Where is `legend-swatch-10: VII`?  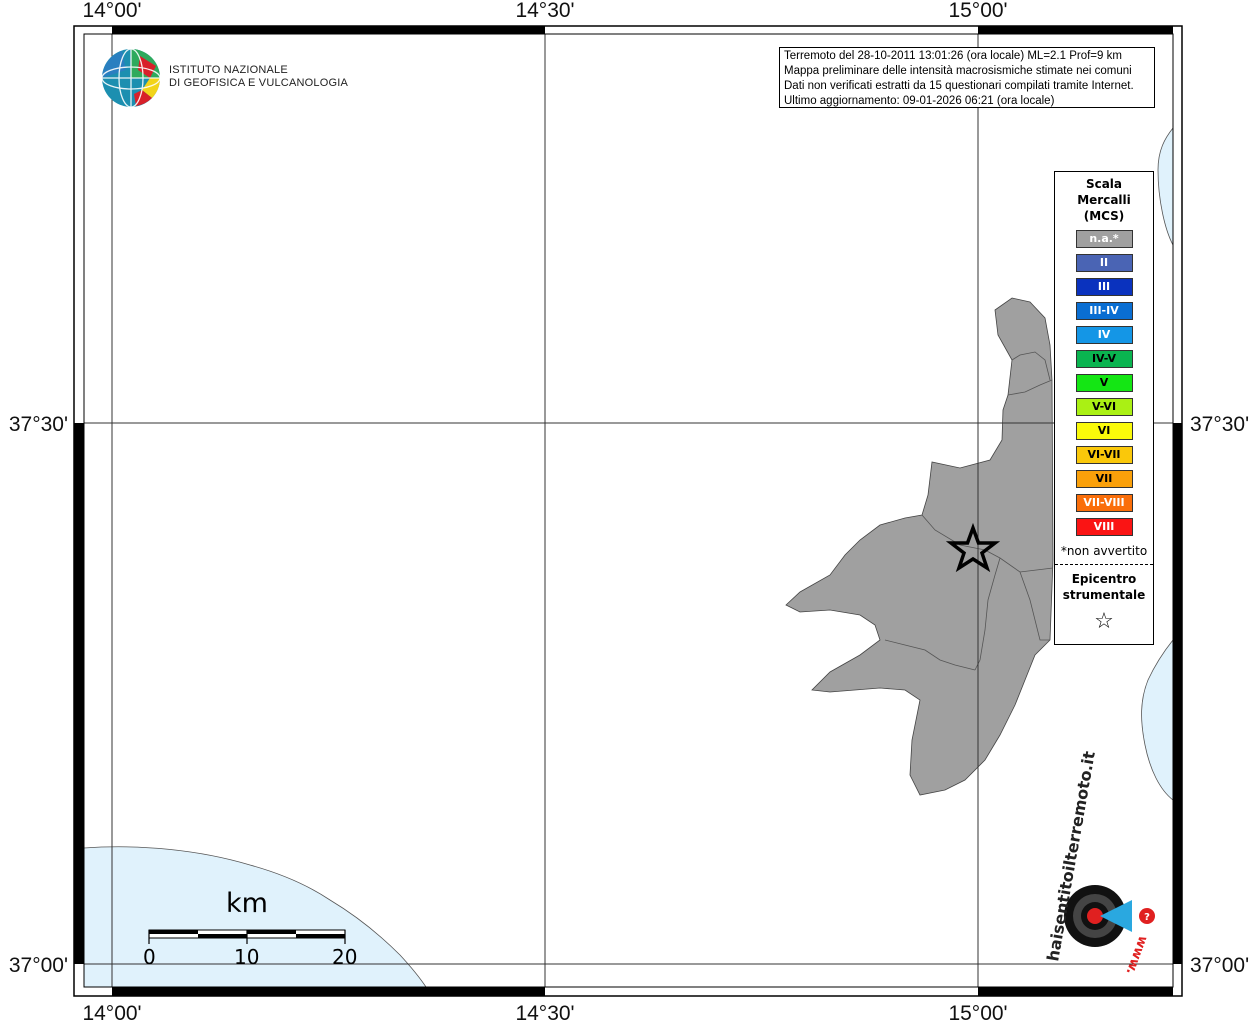
legend-swatch-10: VII is located at coordinates (1104, 479).